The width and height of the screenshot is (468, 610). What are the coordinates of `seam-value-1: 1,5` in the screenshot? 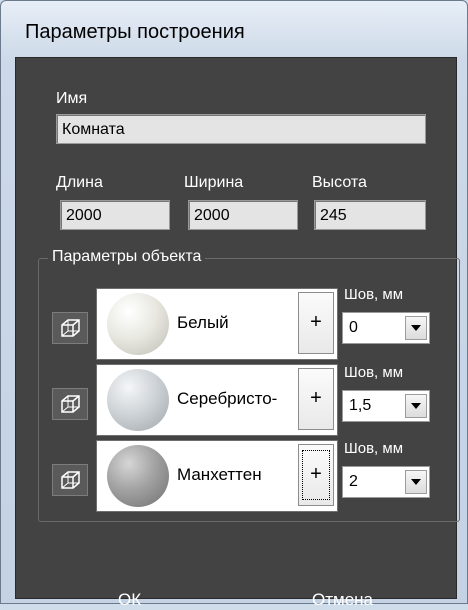 It's located at (360, 405).